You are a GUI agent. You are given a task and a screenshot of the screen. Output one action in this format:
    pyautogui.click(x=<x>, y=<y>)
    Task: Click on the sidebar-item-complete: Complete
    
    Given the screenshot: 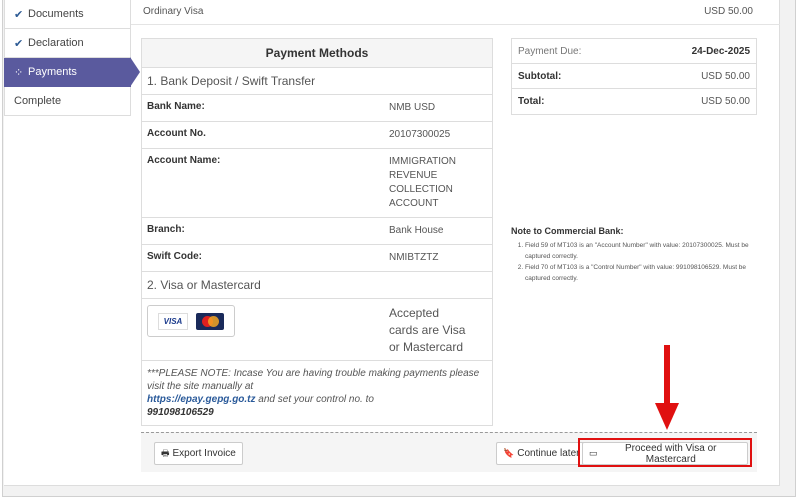 What is the action you would take?
    pyautogui.click(x=67, y=101)
    